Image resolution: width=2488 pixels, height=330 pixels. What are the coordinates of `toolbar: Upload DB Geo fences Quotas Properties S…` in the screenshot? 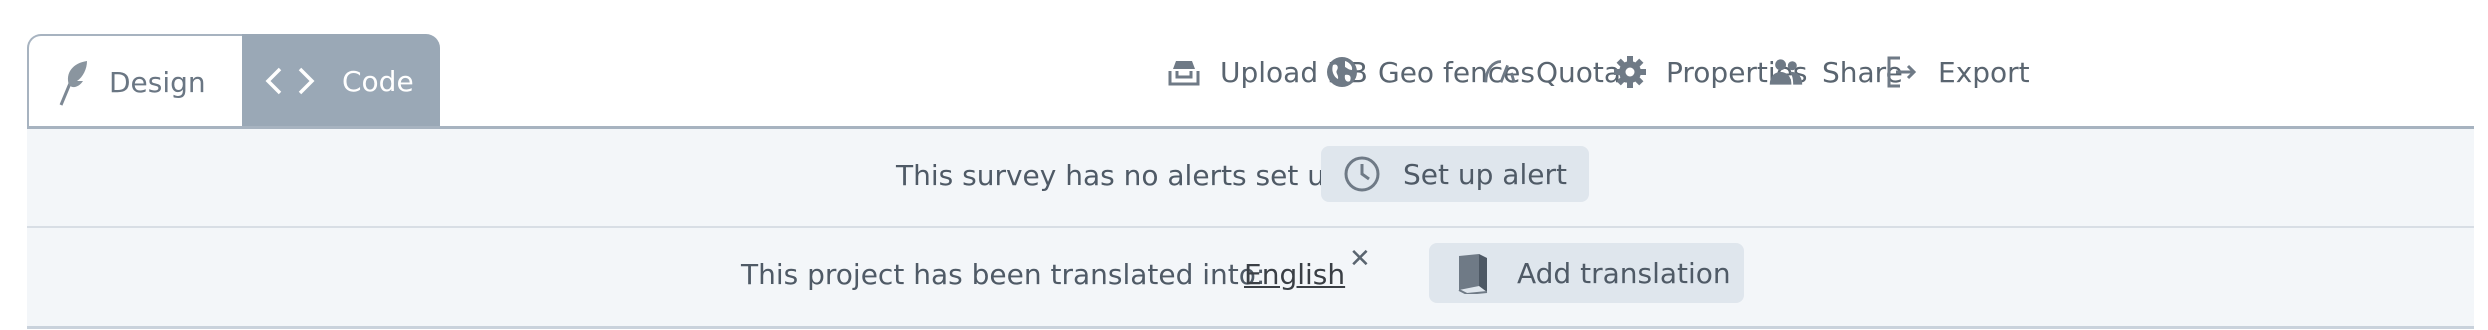 It's located at (1464, 72).